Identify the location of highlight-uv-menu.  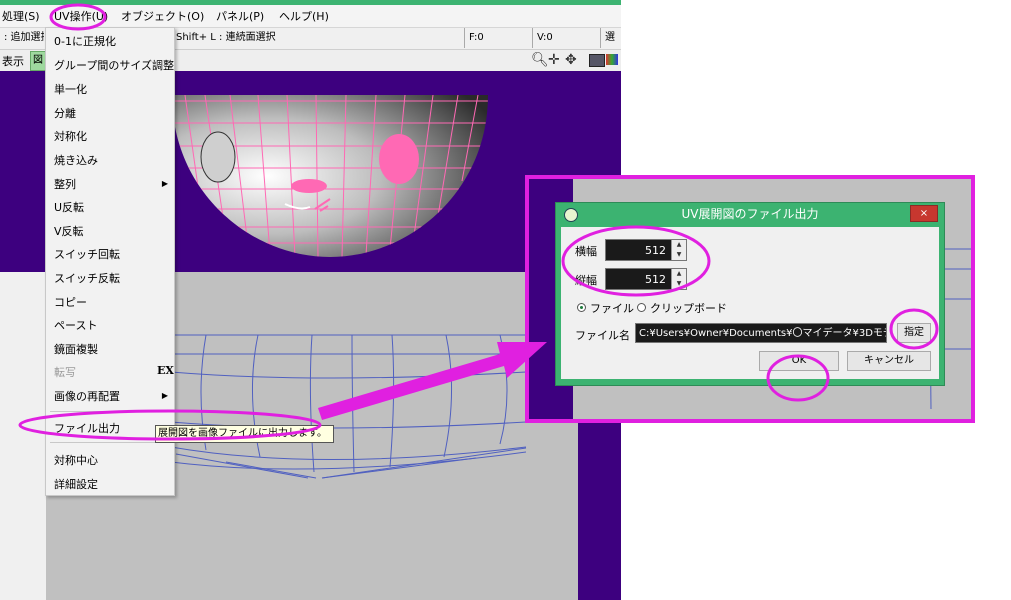
(78, 17).